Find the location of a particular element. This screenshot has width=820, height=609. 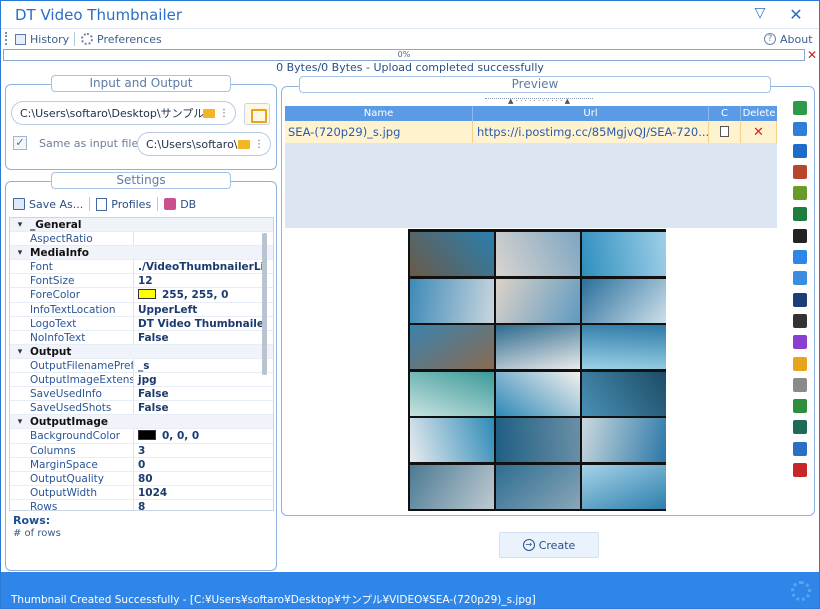

property-row: Rows 8 is located at coordinates (141, 504).